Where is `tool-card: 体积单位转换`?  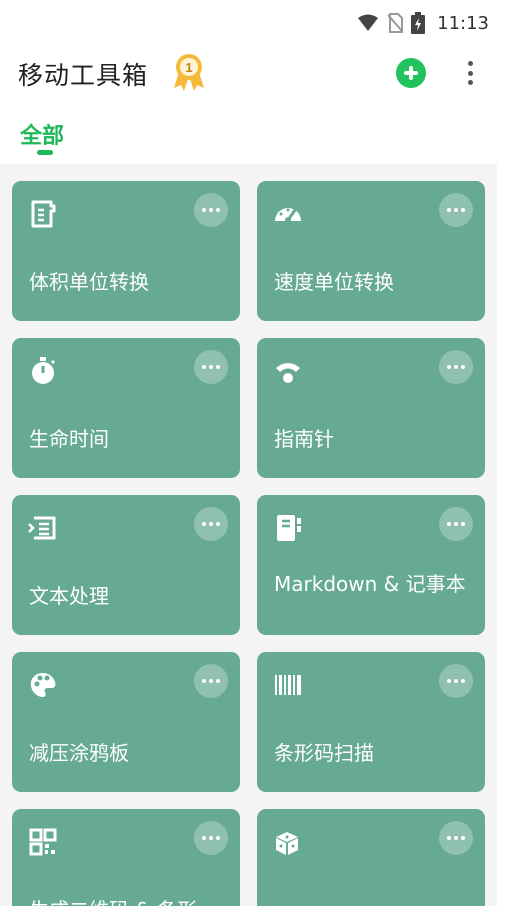 tool-card: 体积单位转换 is located at coordinates (126, 251).